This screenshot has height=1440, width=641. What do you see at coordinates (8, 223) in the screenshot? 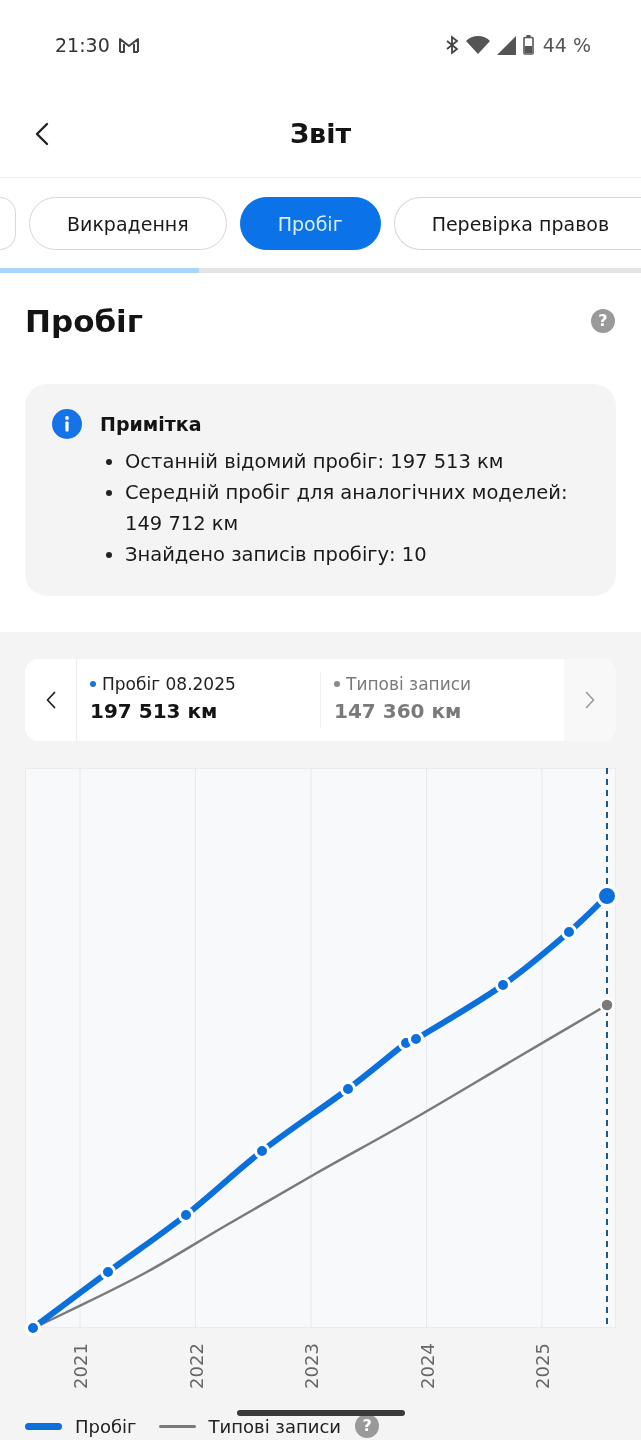
I see `tab-edge` at bounding box center [8, 223].